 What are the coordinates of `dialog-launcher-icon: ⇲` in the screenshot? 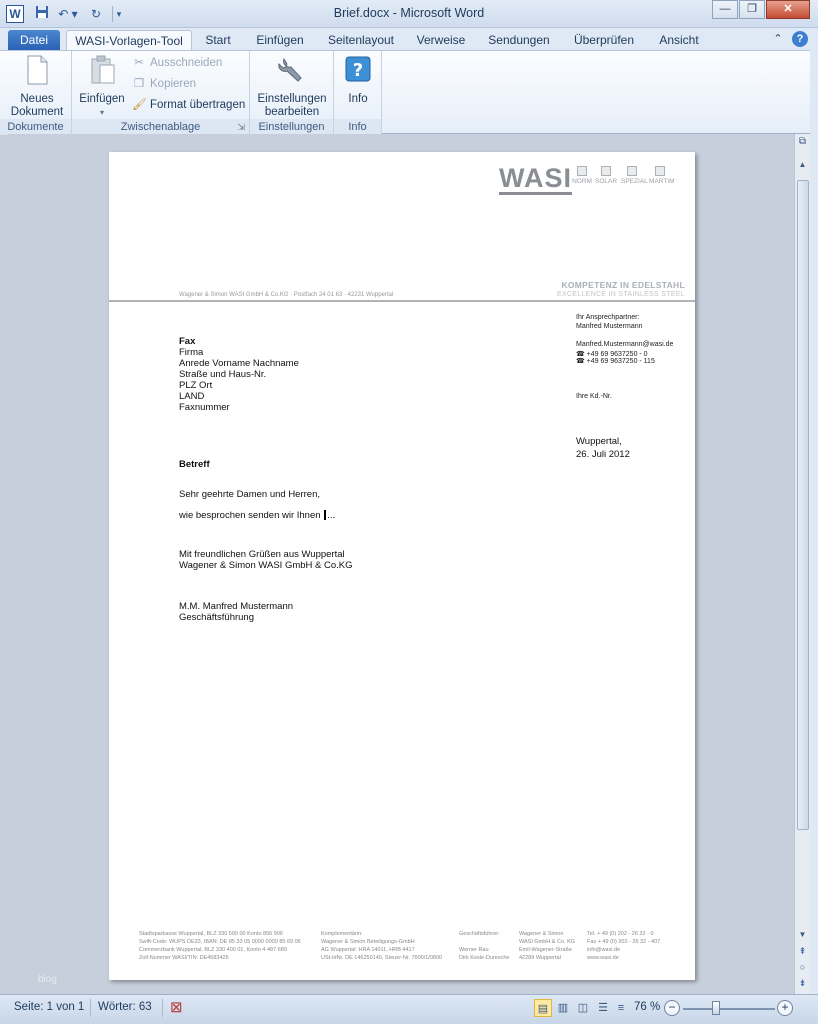 It's located at (241, 127).